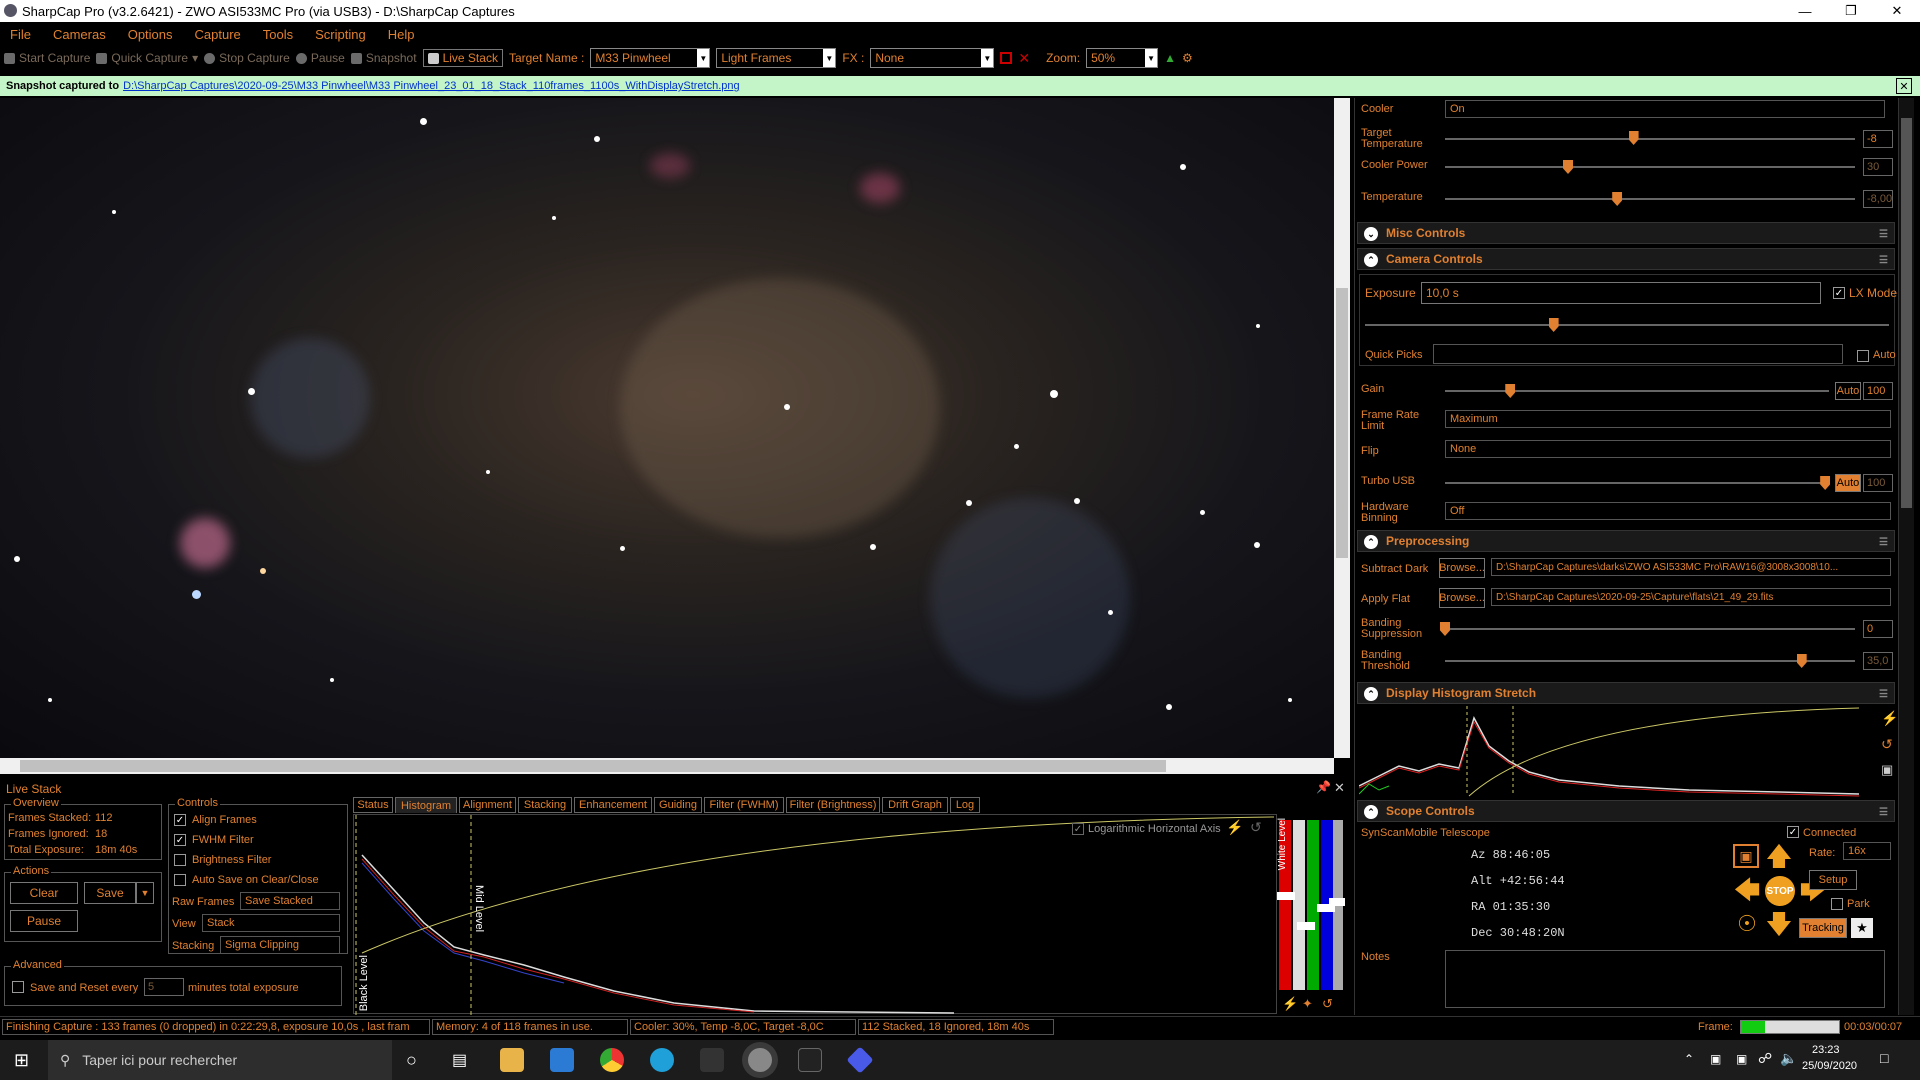 This screenshot has height=1080, width=1920. I want to click on arrow-up-icon: 🡅, so click(1779, 856).